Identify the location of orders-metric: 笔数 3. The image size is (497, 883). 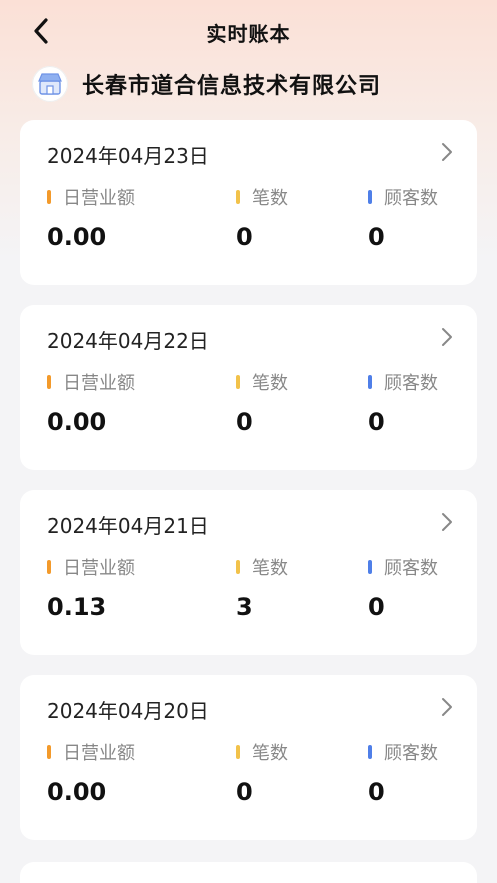
(262, 587).